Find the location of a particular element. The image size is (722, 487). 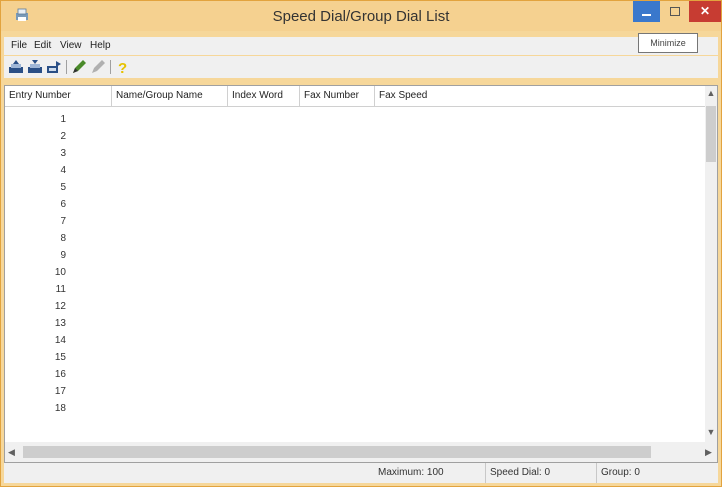

vertical-scroll-thumb is located at coordinates (711, 134).